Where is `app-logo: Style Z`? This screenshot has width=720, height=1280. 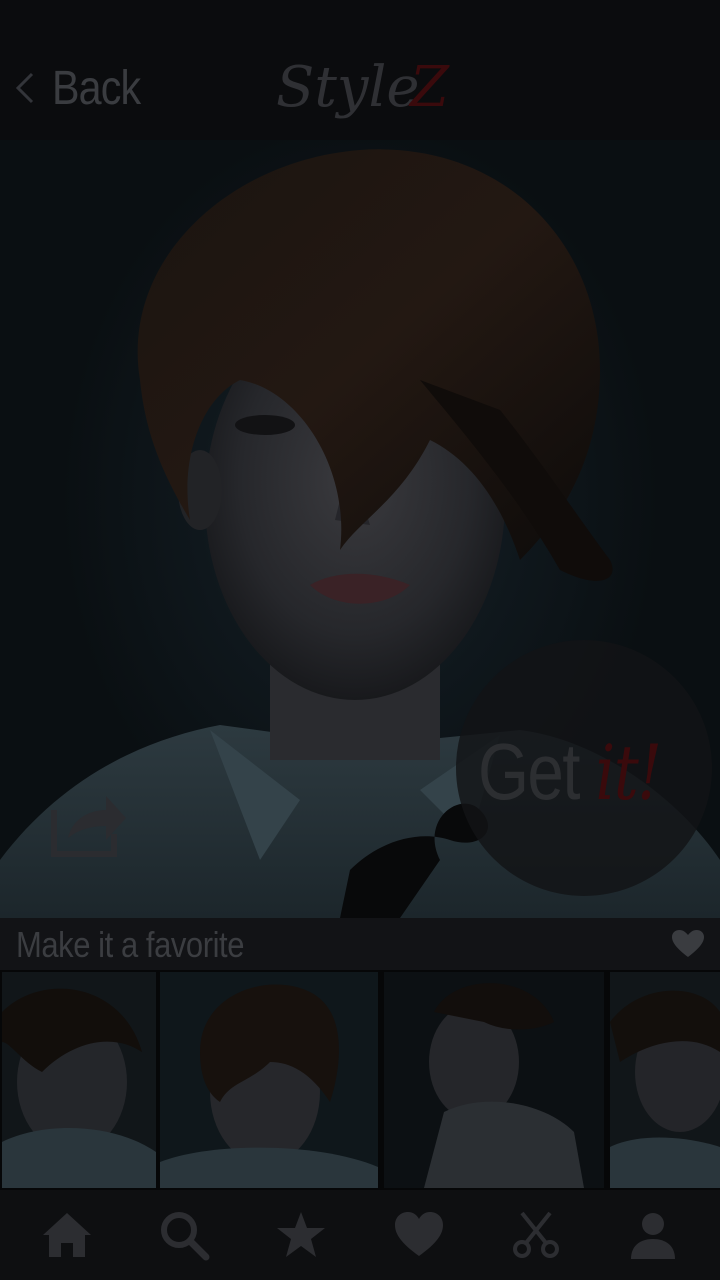 app-logo: Style Z is located at coordinates (365, 92).